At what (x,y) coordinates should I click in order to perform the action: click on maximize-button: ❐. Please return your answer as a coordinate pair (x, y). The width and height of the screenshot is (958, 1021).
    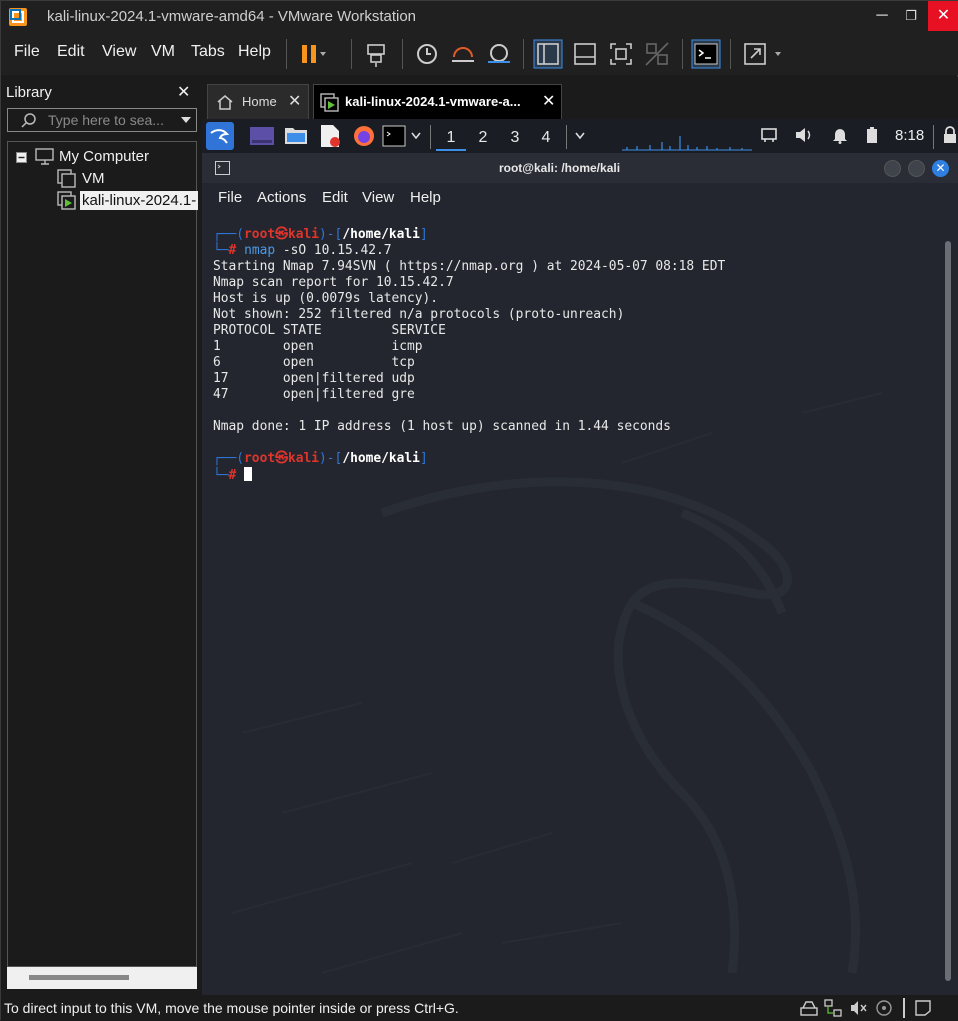
    Looking at the image, I should click on (911, 16).